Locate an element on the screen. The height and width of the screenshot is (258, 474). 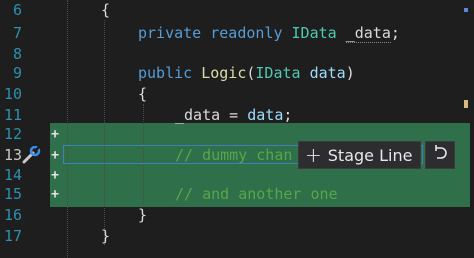
line-number: 8 is located at coordinates (17, 54).